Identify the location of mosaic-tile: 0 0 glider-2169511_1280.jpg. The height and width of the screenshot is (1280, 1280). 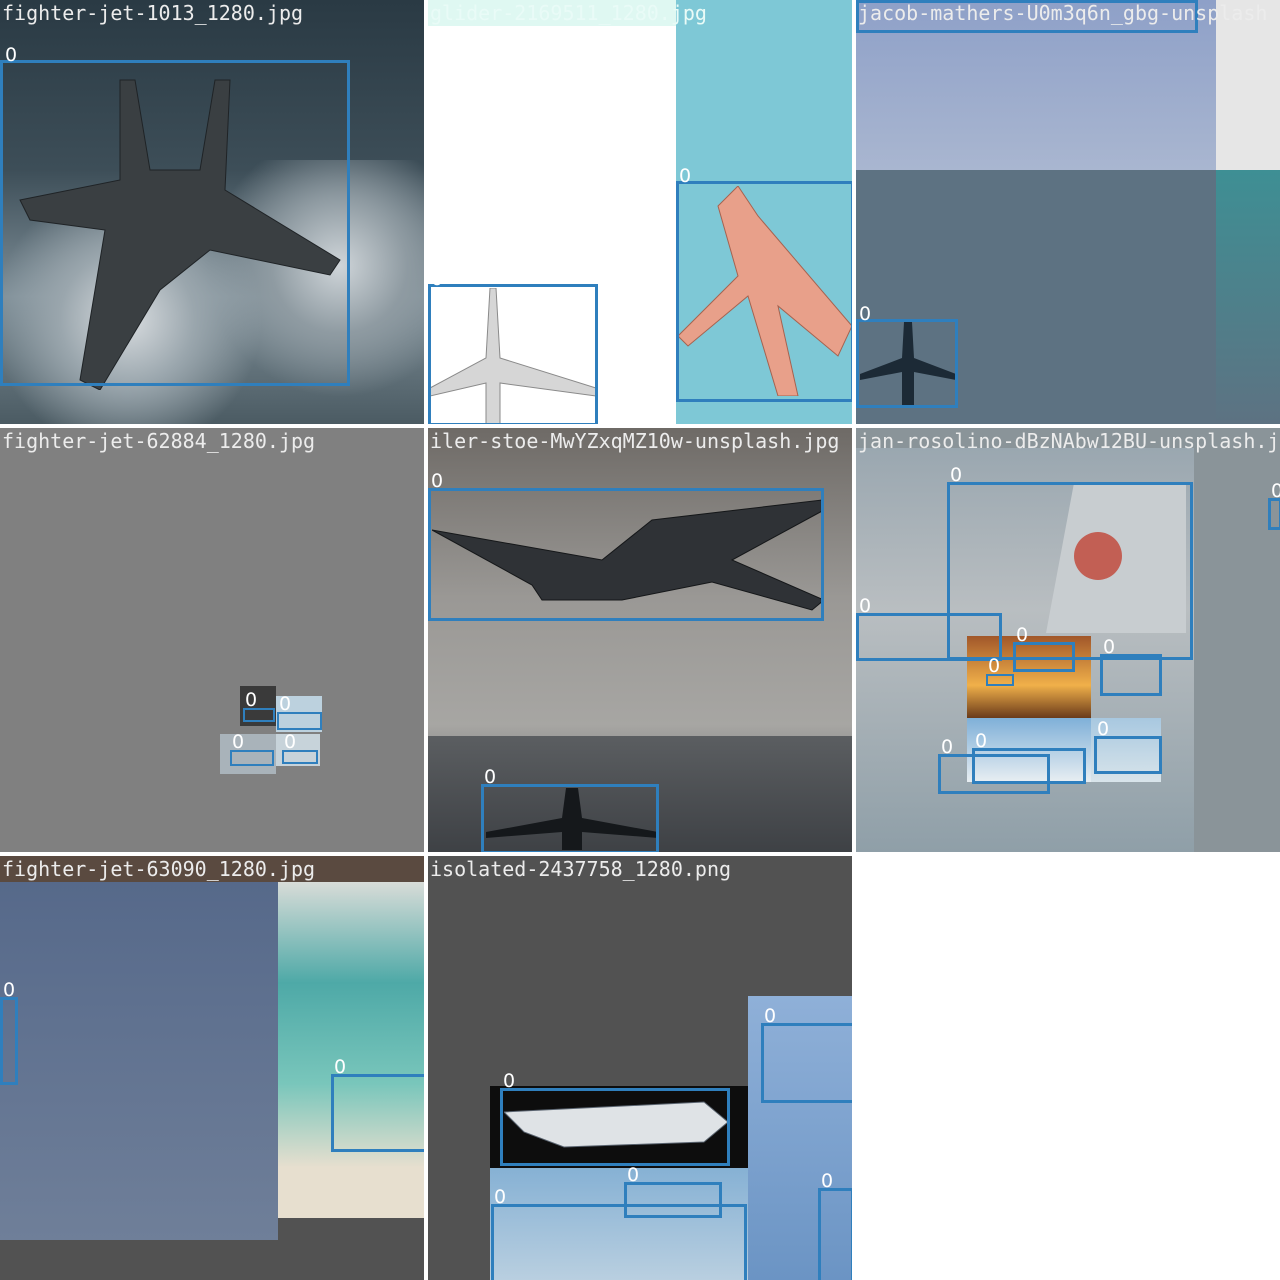
(640, 212).